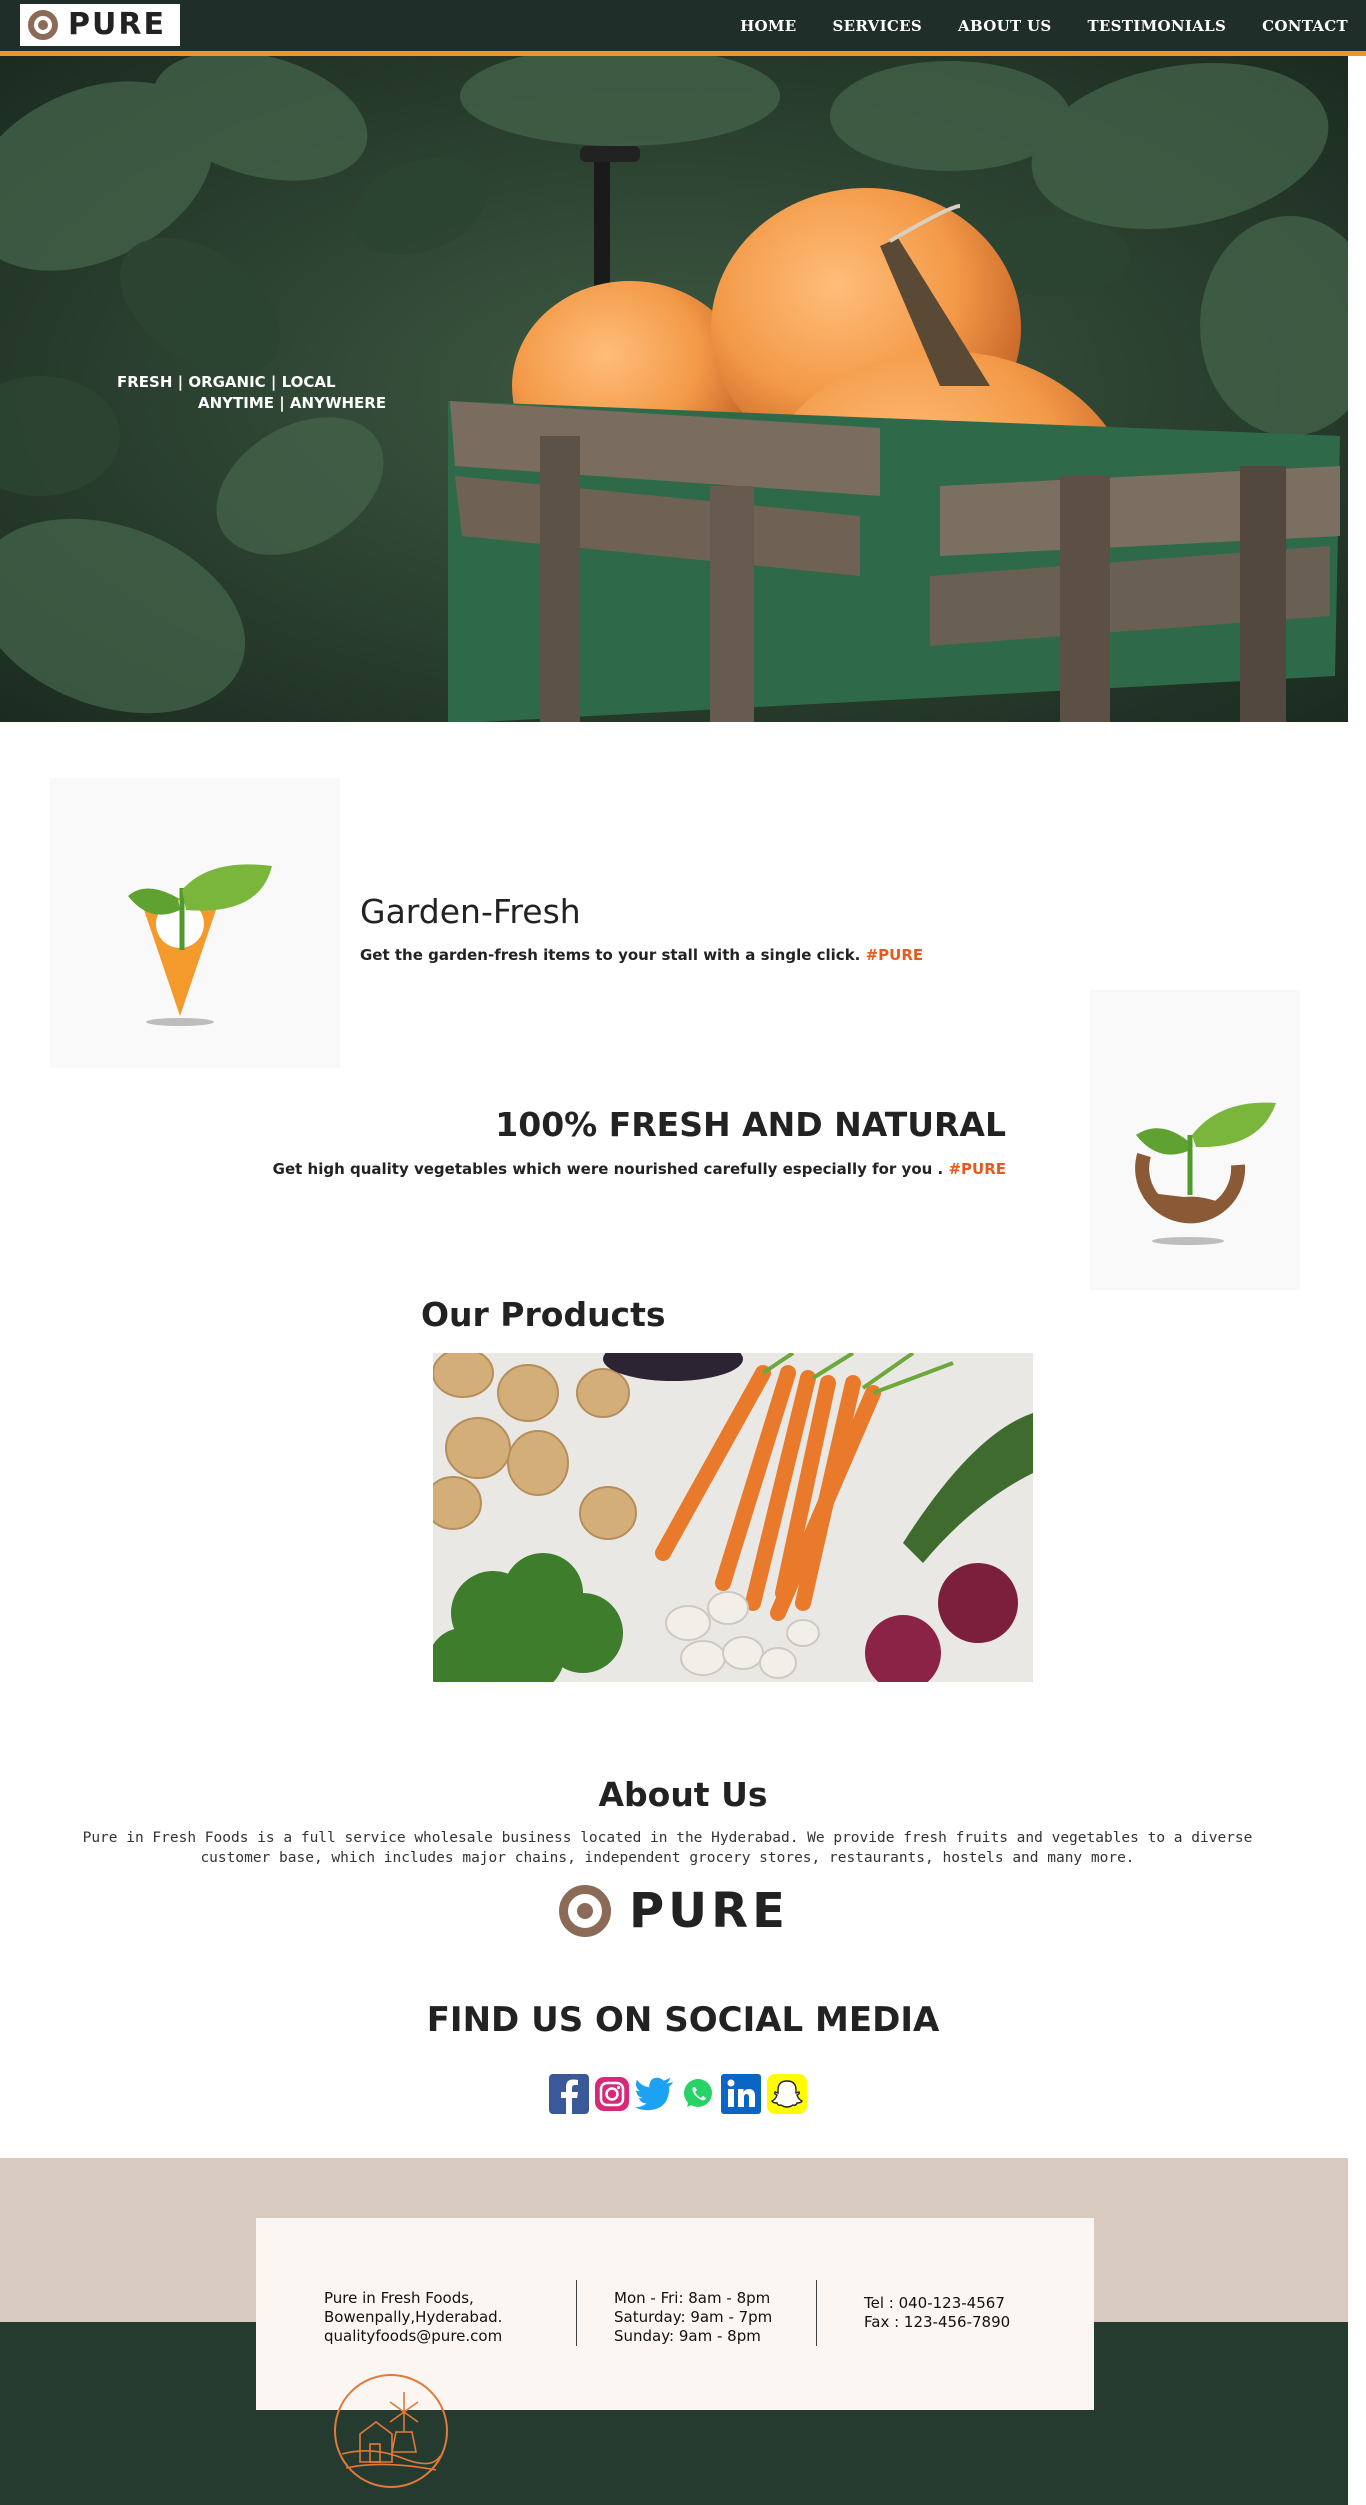  What do you see at coordinates (692, 2298) in the screenshot?
I see `footer-hours-line: Mon - Fri: 8am - 8pm` at bounding box center [692, 2298].